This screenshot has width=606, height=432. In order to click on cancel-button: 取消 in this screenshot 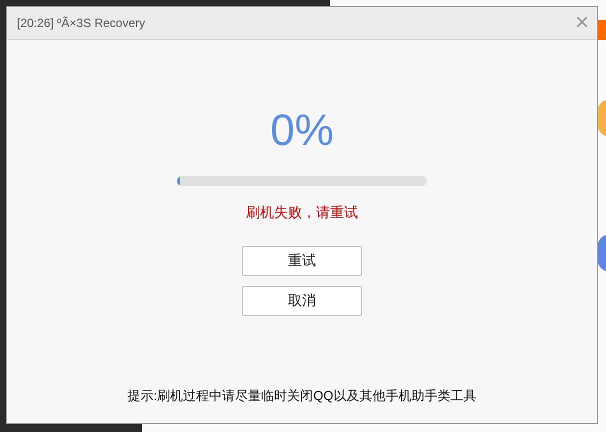, I will do `click(302, 301)`.